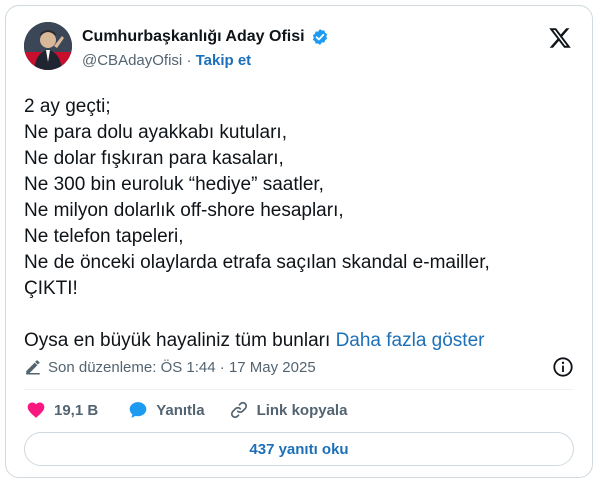 The width and height of the screenshot is (600, 485). Describe the element at coordinates (410, 340) in the screenshot. I see `show-more-link: Daha fazla göster` at that location.